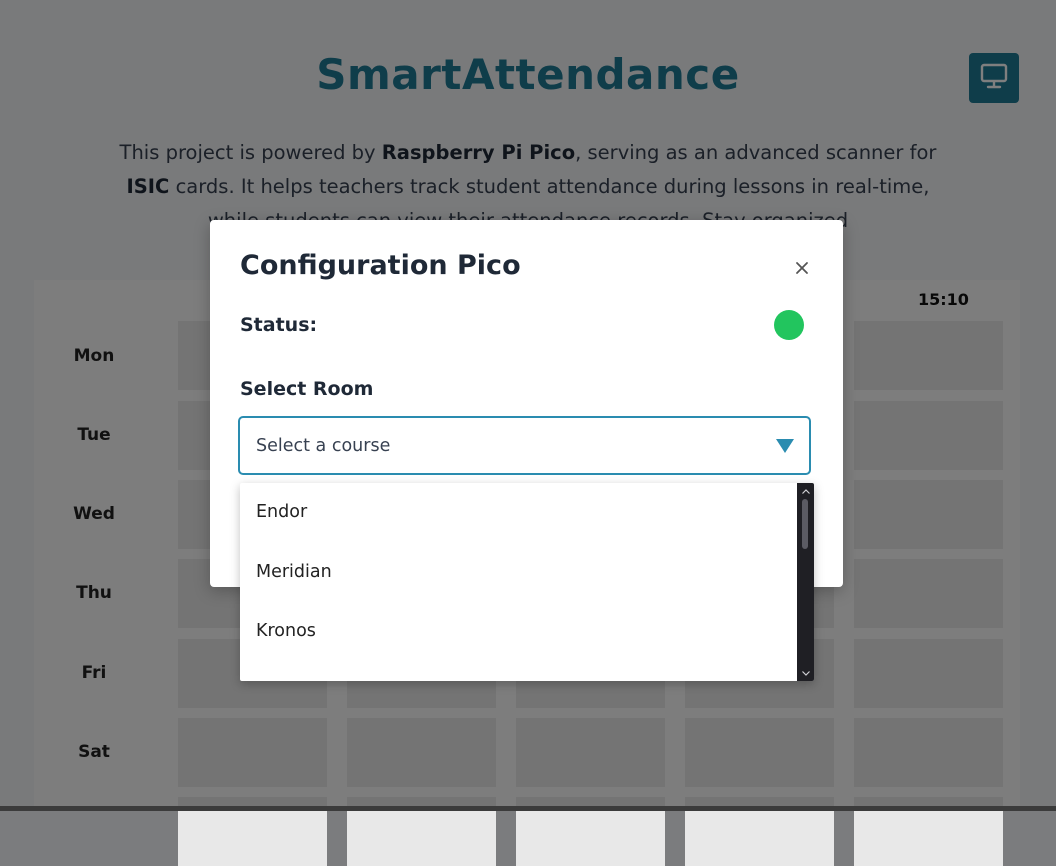 The height and width of the screenshot is (866, 1056). What do you see at coordinates (805, 673) in the screenshot?
I see `scroll-down-icon` at bounding box center [805, 673].